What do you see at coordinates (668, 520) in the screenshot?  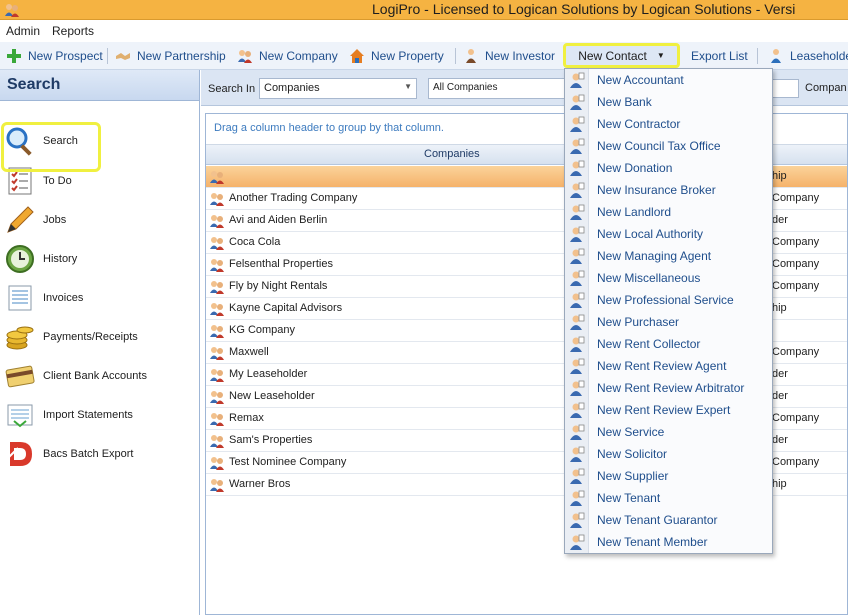 I see `menu-item-new-tenant-guarantor: New Tenant Guarantor` at bounding box center [668, 520].